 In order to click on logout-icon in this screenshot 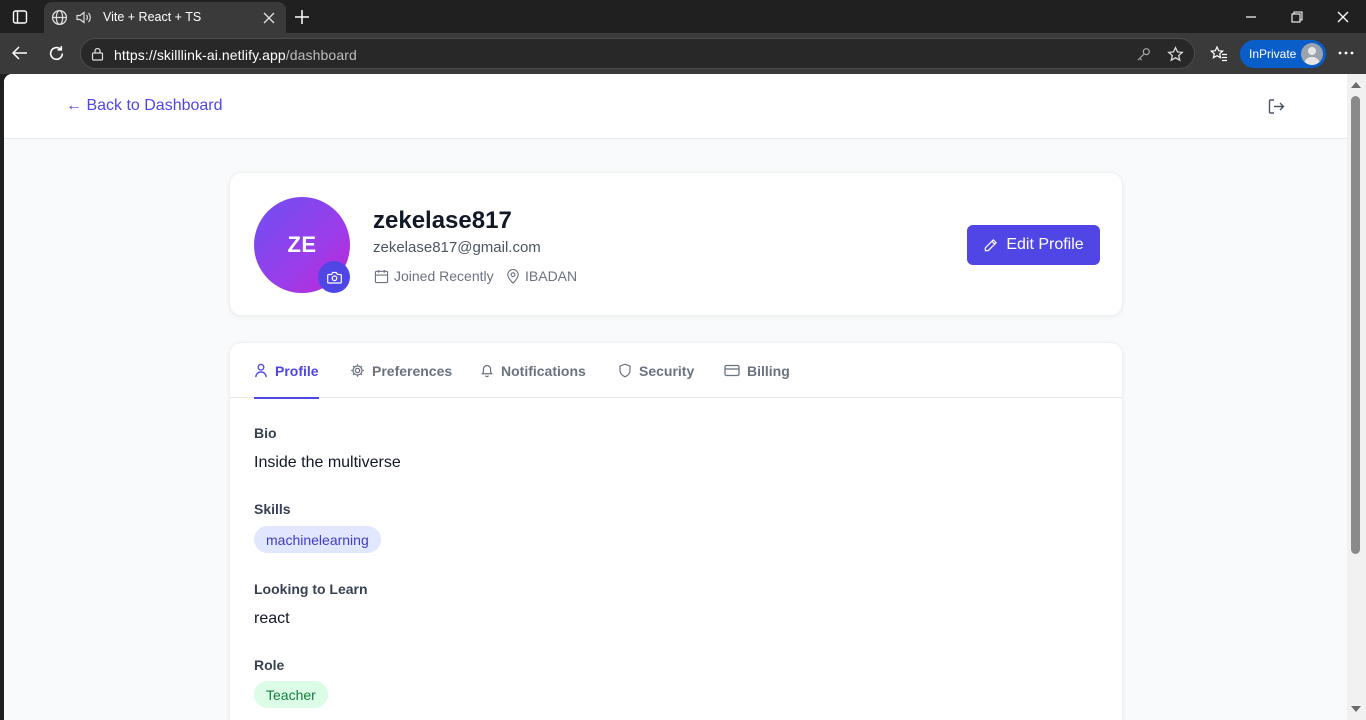, I will do `click(1276, 106)`.